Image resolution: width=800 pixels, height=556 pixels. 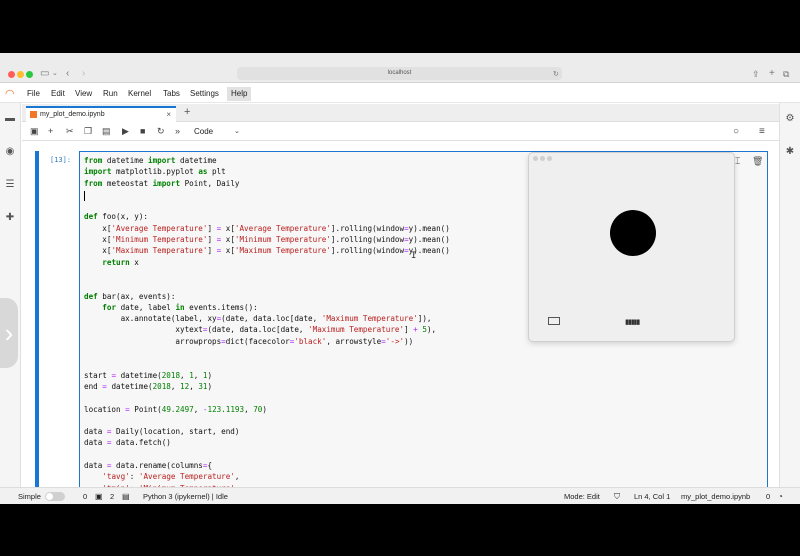 I want to click on trusted-shield-icon: ⛉, so click(x=617, y=496).